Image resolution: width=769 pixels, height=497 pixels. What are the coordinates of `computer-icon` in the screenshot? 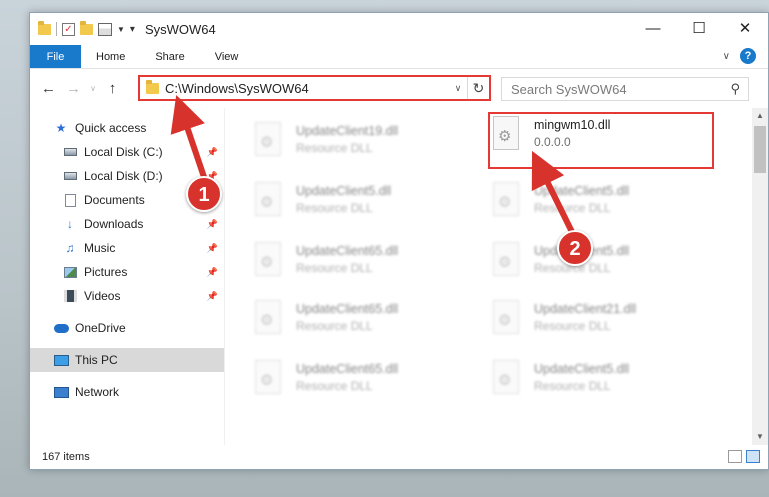 It's located at (61, 360).